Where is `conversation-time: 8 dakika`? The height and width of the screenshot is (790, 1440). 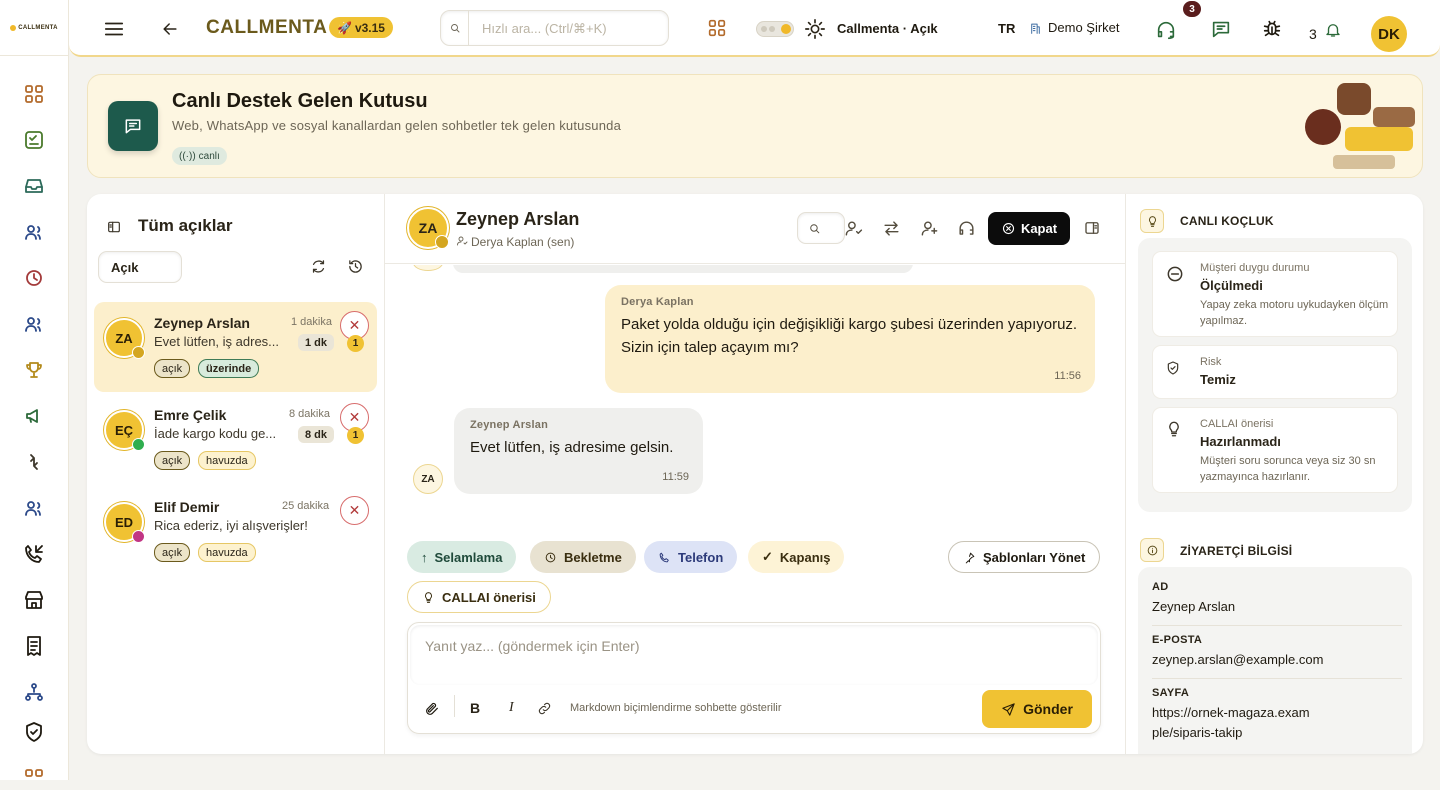 conversation-time: 8 dakika is located at coordinates (309, 414).